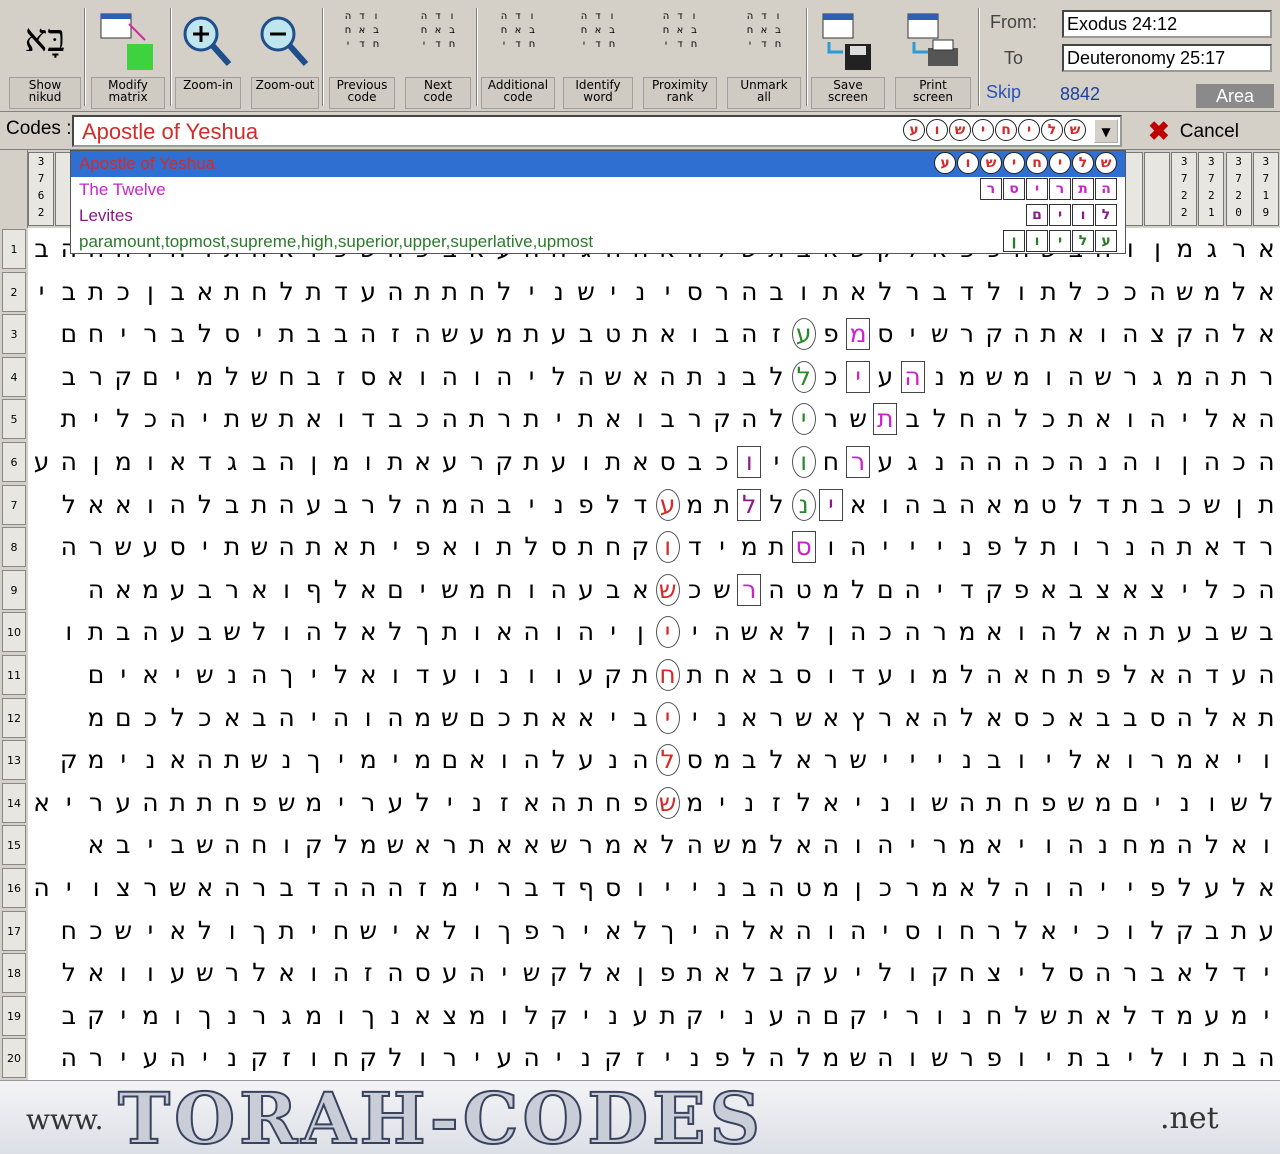 The image size is (1280, 1154). I want to click on marked-letter: ל, so click(667, 760).